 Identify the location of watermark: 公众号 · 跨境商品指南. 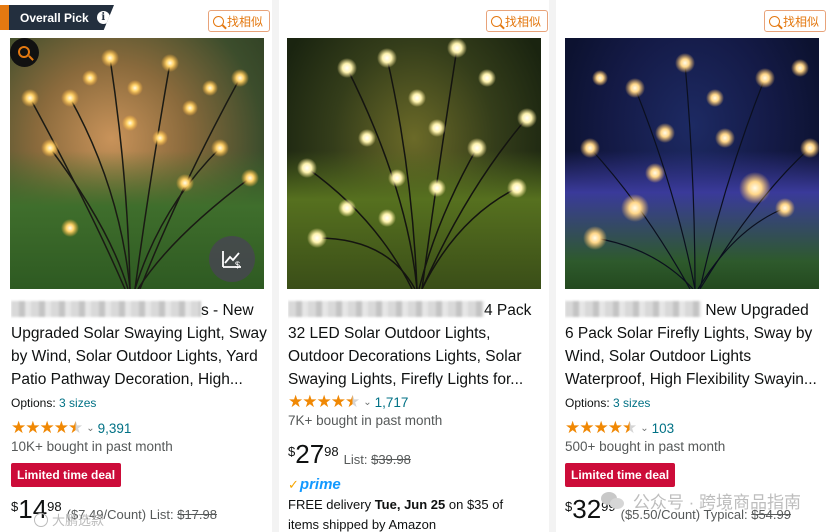
(700, 500).